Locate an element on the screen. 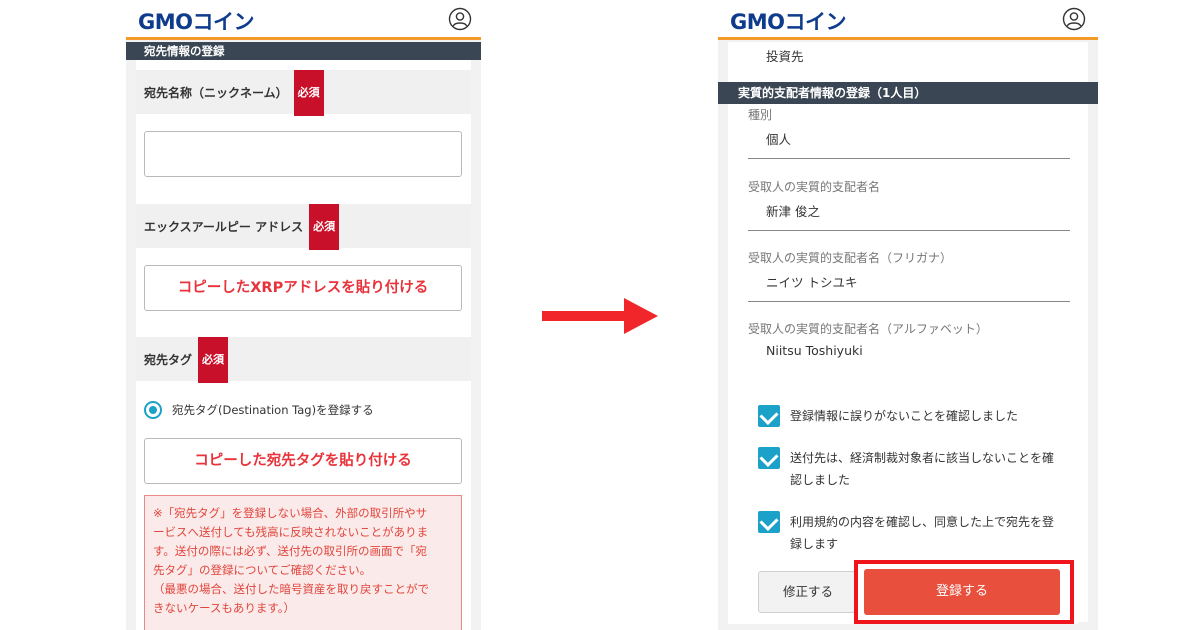 The image size is (1200, 630). check-label: 登録情報に誤りがないことを確認しました is located at coordinates (904, 416).